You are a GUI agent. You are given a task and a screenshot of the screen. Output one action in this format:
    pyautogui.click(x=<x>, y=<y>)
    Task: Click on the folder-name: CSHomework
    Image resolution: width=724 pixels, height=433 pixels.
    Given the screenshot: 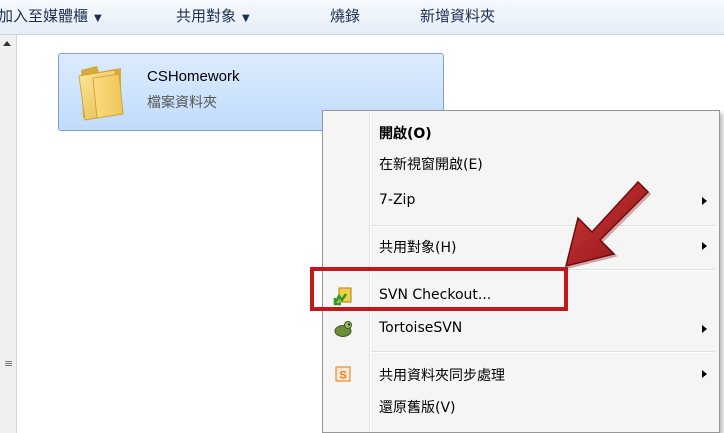 What is the action you would take?
    pyautogui.click(x=193, y=76)
    